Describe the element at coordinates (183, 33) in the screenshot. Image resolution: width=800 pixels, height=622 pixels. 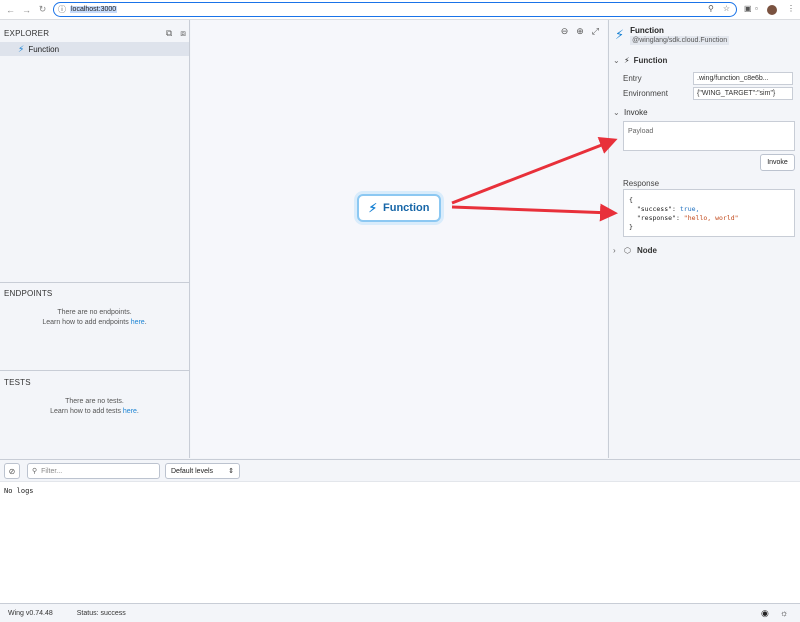
I see `collapse-all-icon: ⧈` at that location.